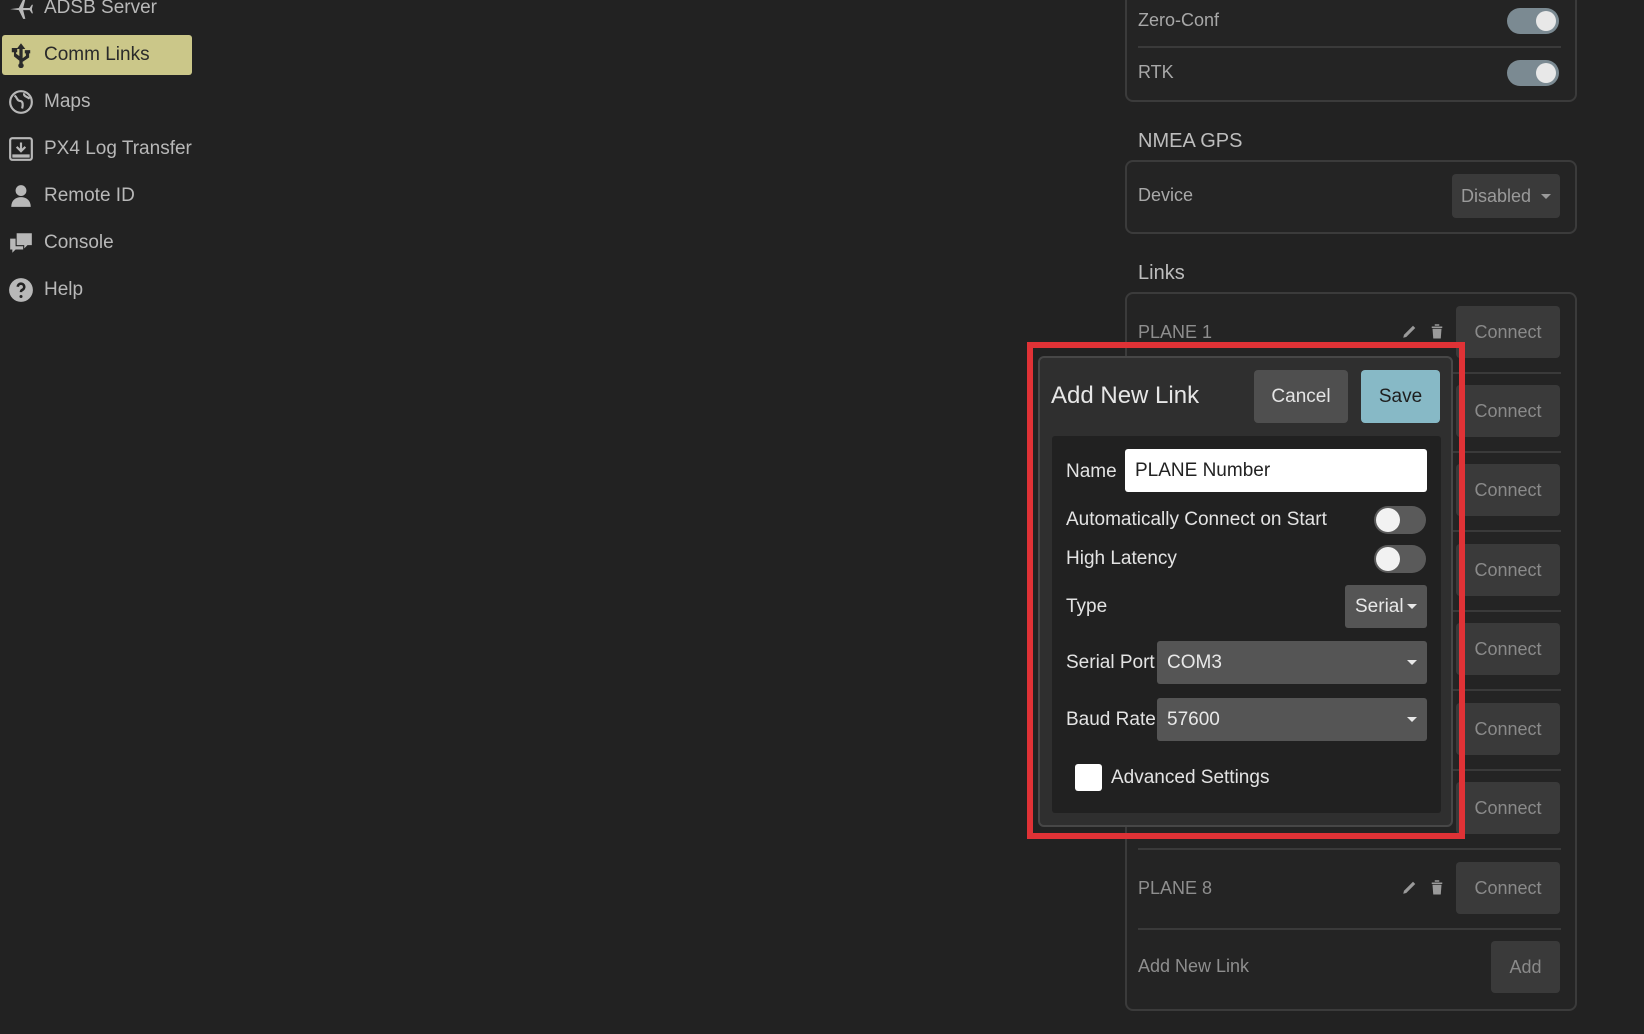 Image resolution: width=1644 pixels, height=1034 pixels. What do you see at coordinates (21, 102) in the screenshot?
I see `globe-icon` at bounding box center [21, 102].